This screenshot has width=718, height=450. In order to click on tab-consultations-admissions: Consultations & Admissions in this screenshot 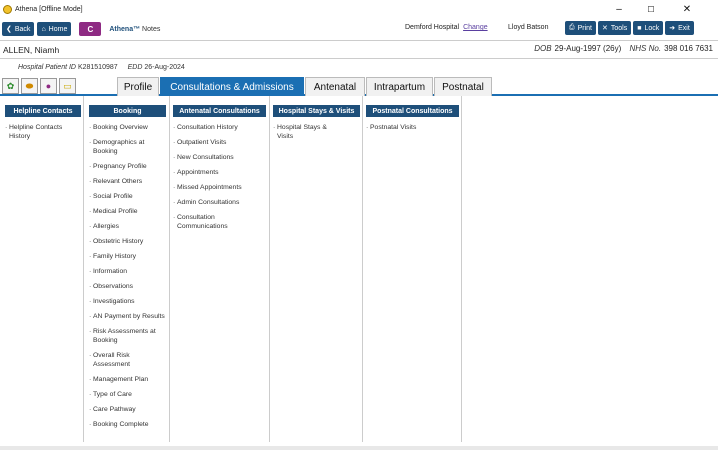, I will do `click(232, 86)`.